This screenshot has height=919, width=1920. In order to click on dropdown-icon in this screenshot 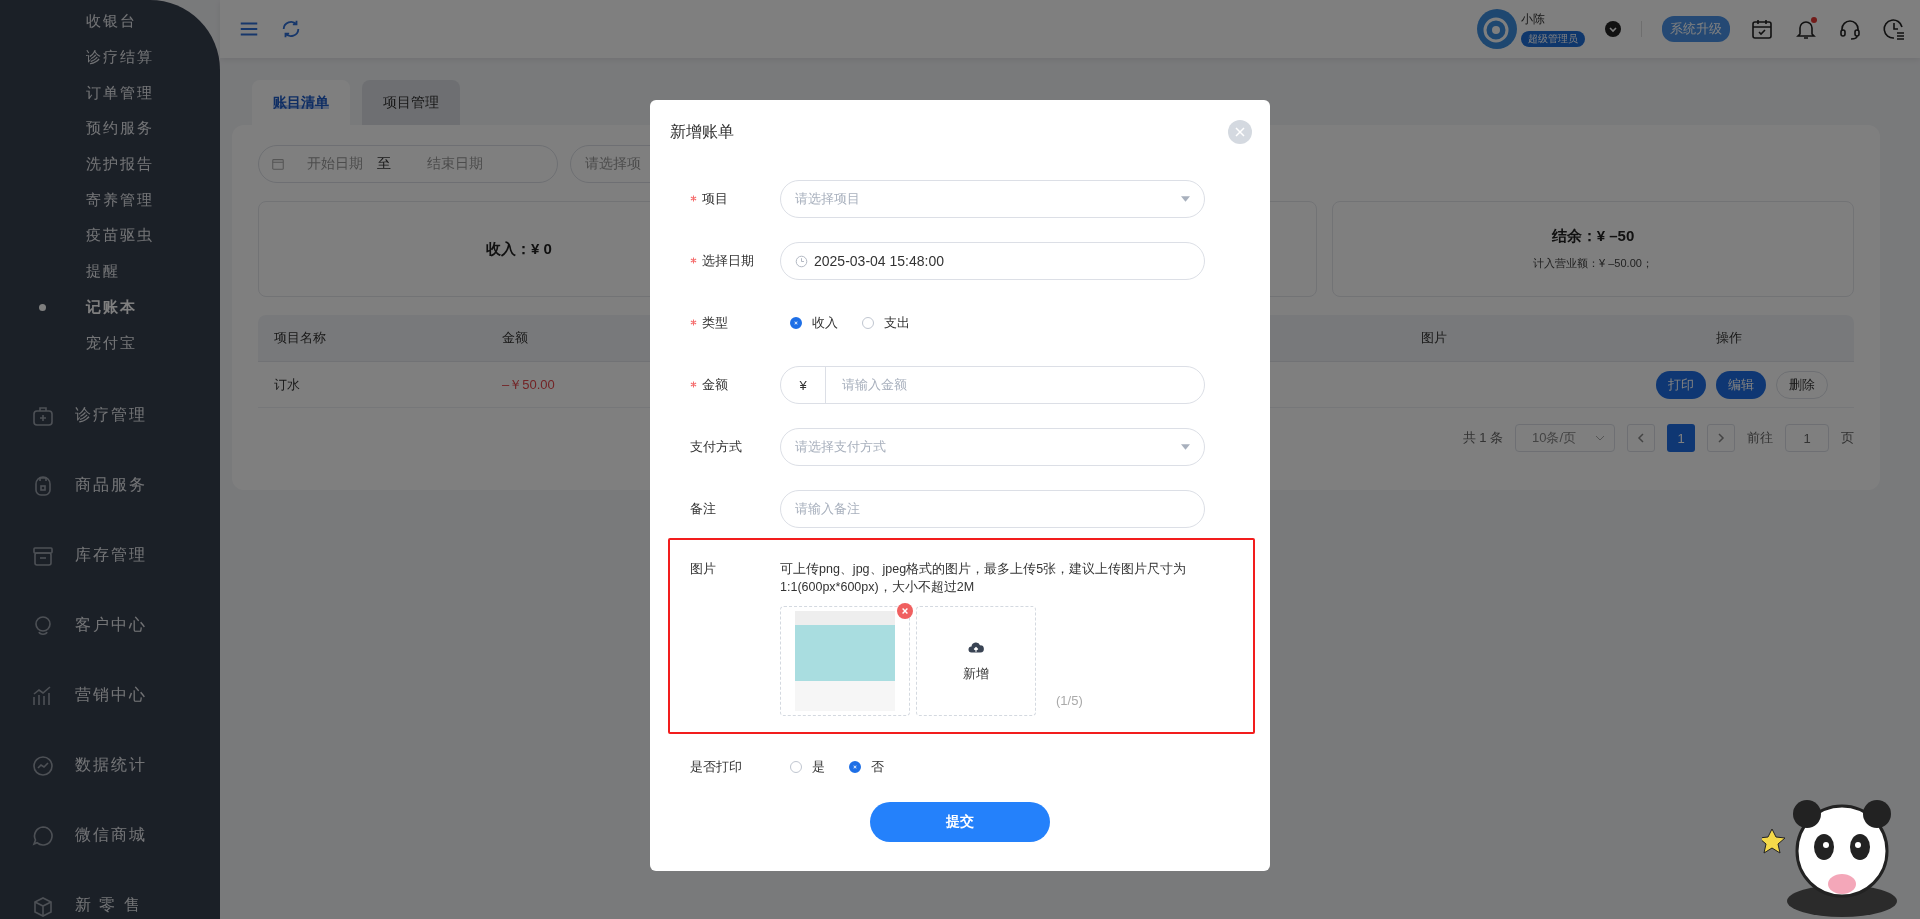, I will do `click(1613, 29)`.